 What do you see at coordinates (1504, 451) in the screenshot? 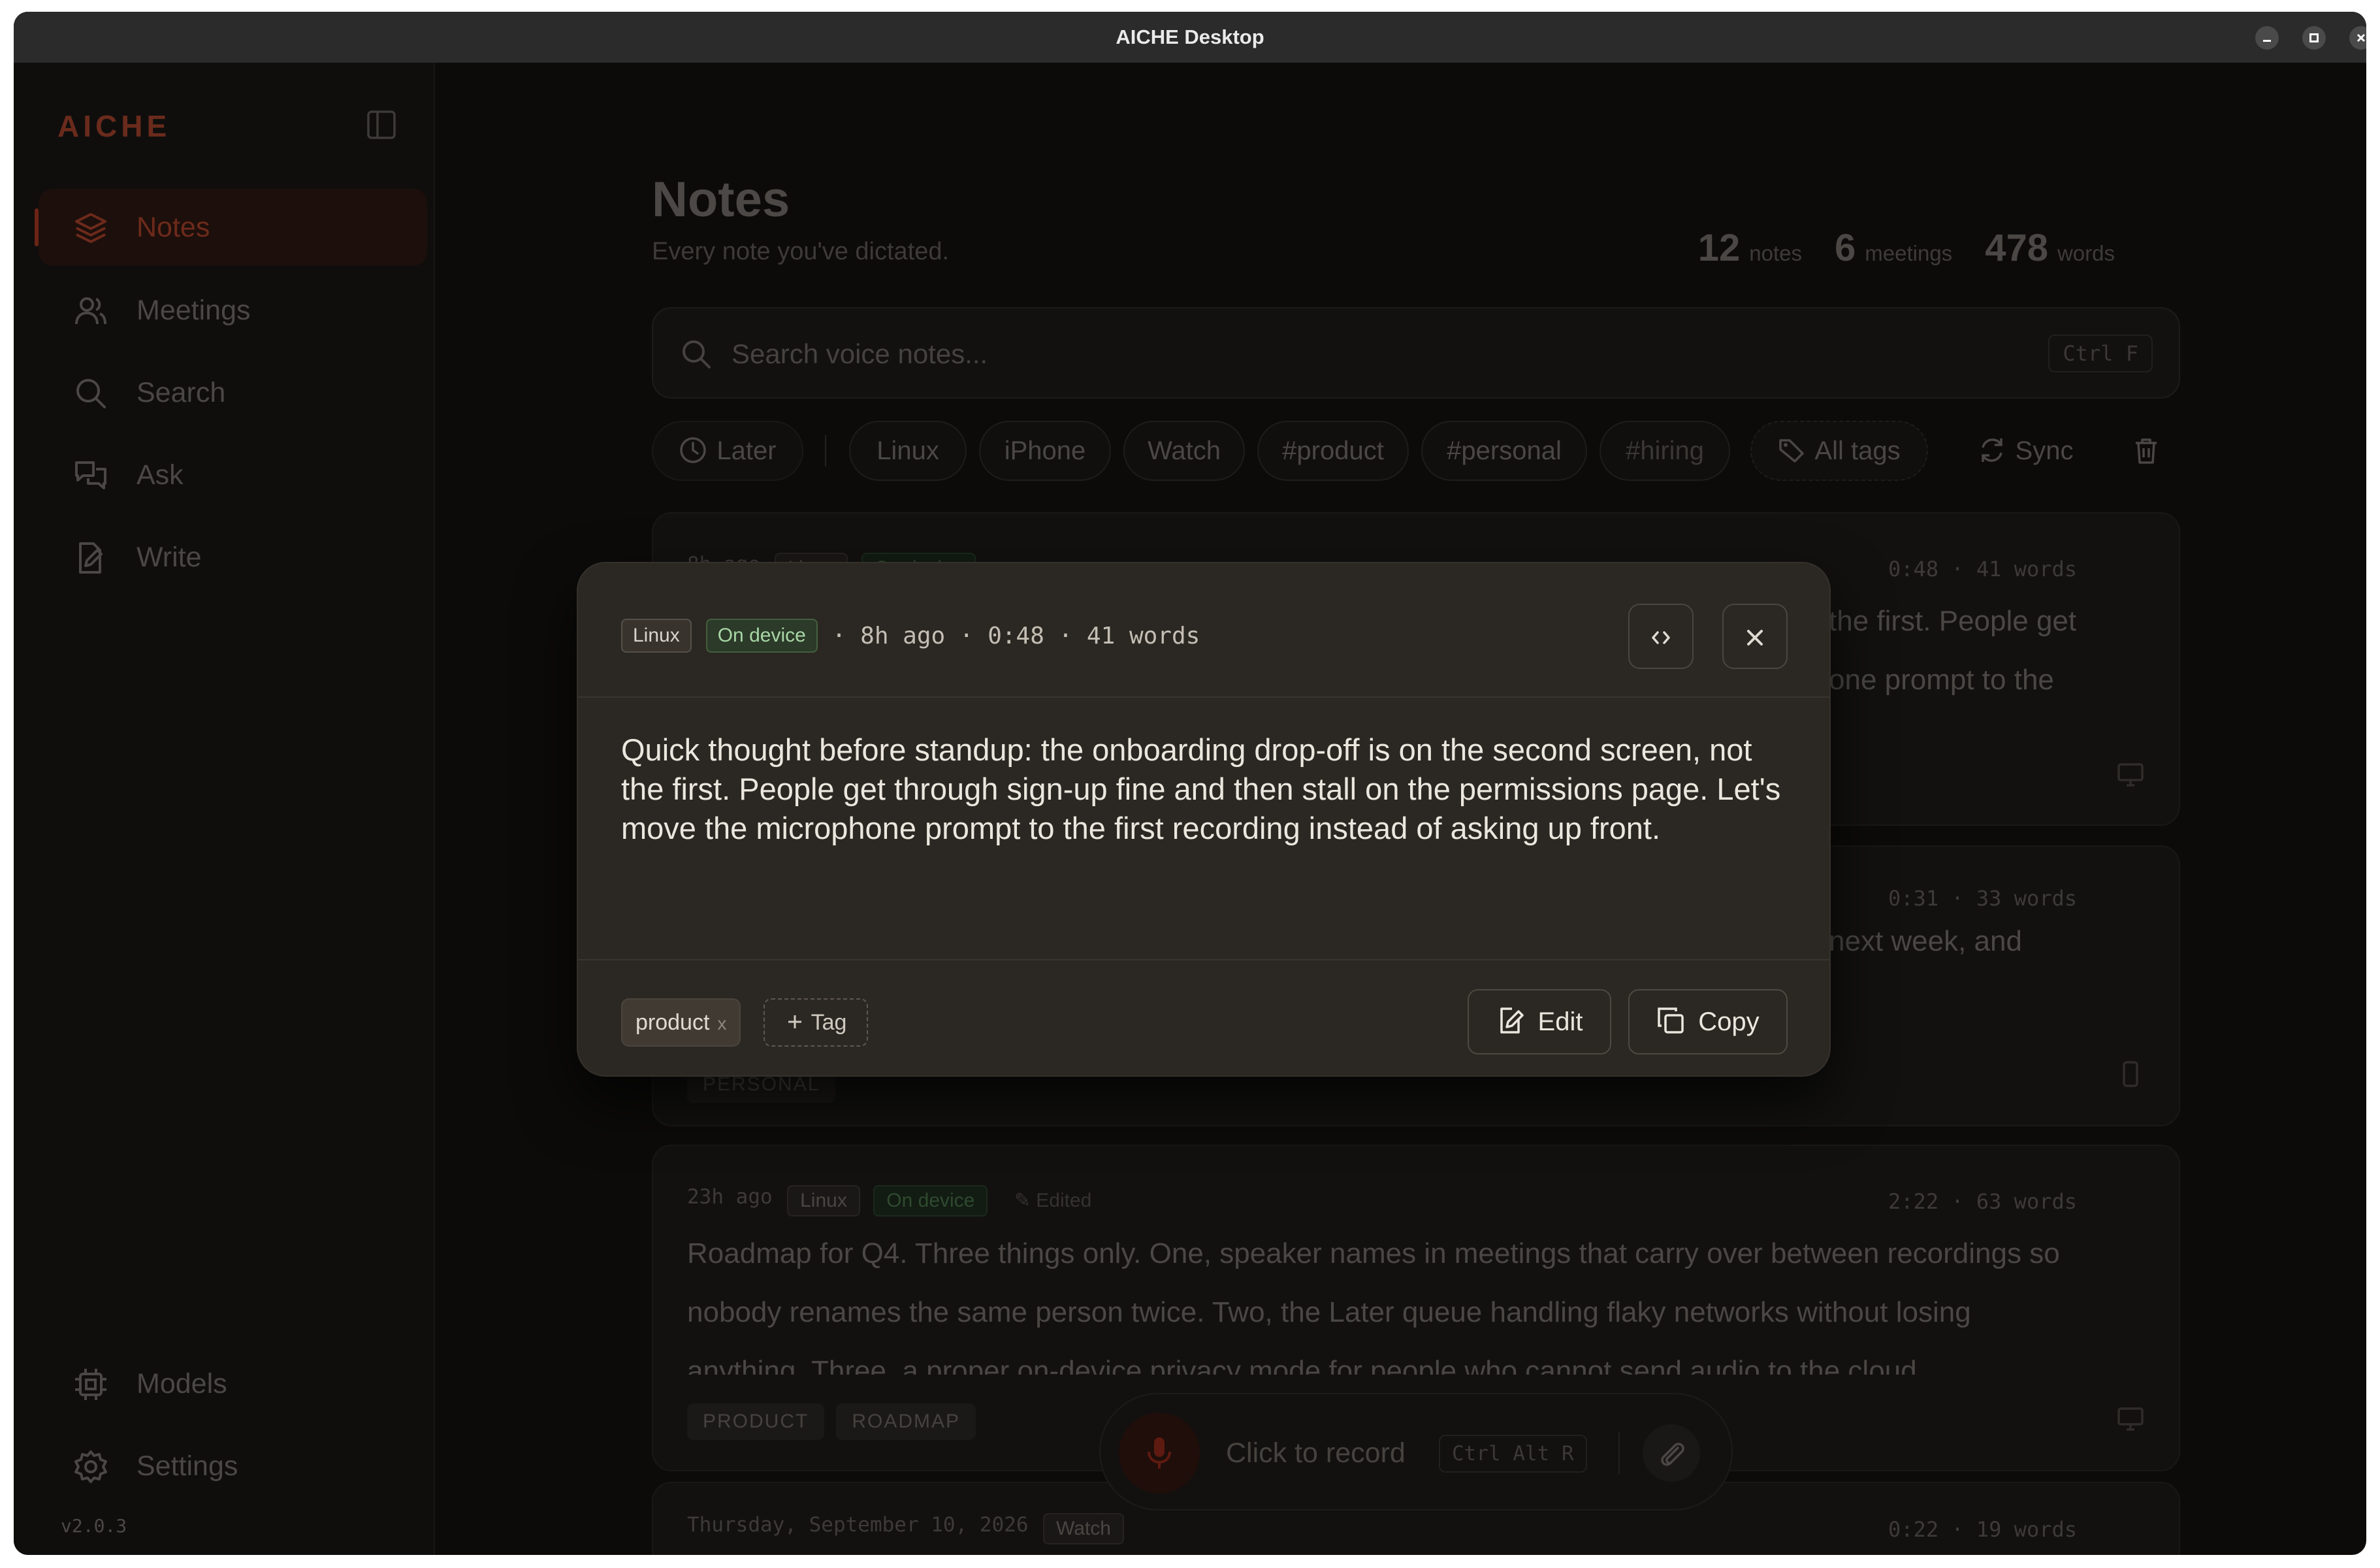
I see `filter-chip-personal: #personal` at bounding box center [1504, 451].